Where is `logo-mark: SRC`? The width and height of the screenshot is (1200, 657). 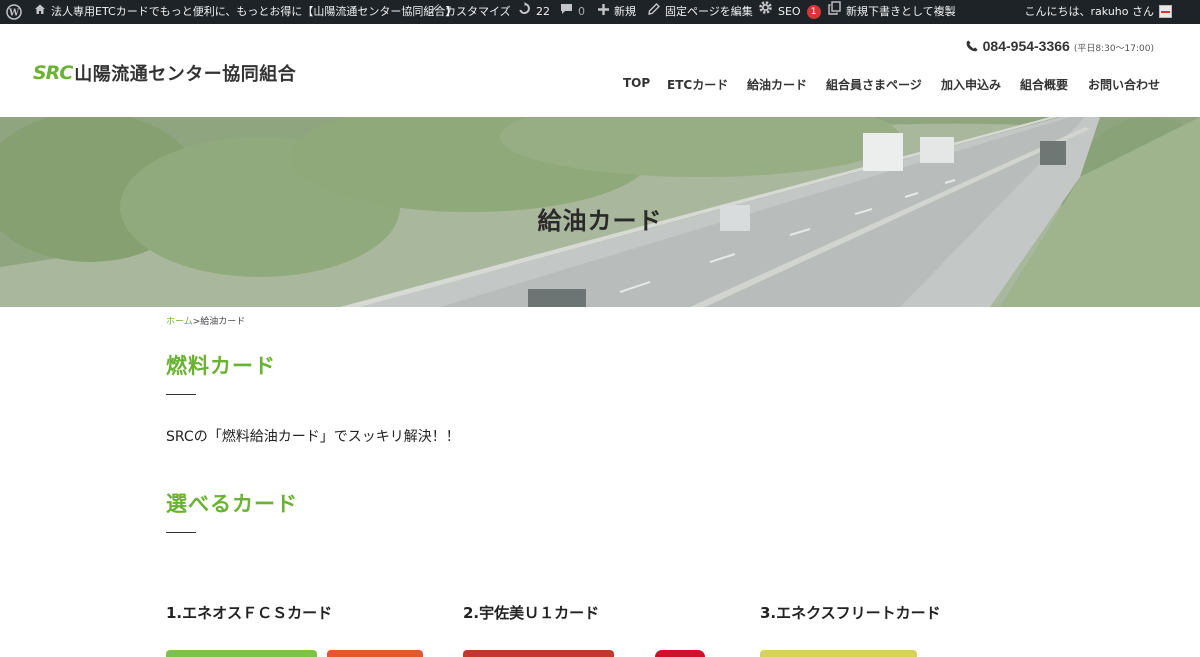 logo-mark: SRC is located at coordinates (53, 73).